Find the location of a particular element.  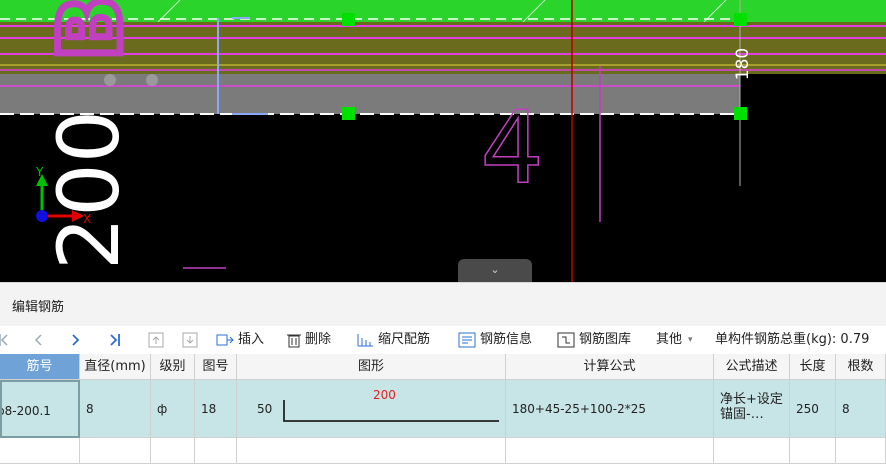

formula-cell: 180+45-25+100-2*25 is located at coordinates (610, 409).